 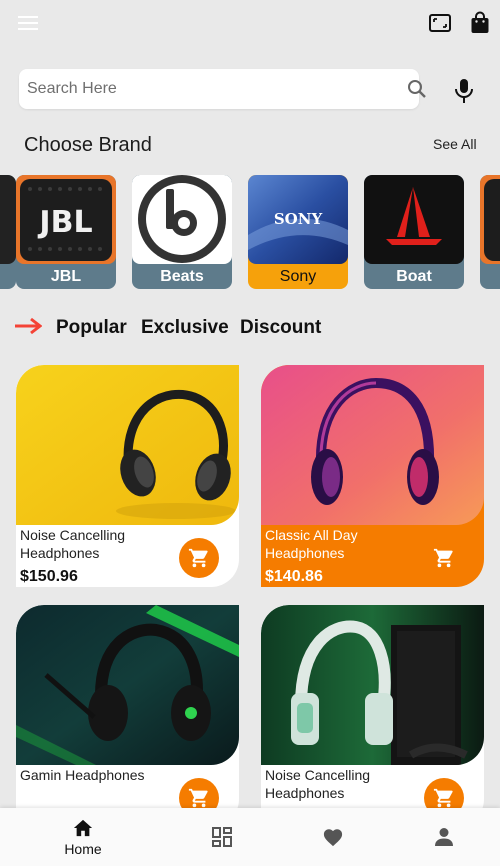 I want to click on search-icon, so click(x=417, y=89).